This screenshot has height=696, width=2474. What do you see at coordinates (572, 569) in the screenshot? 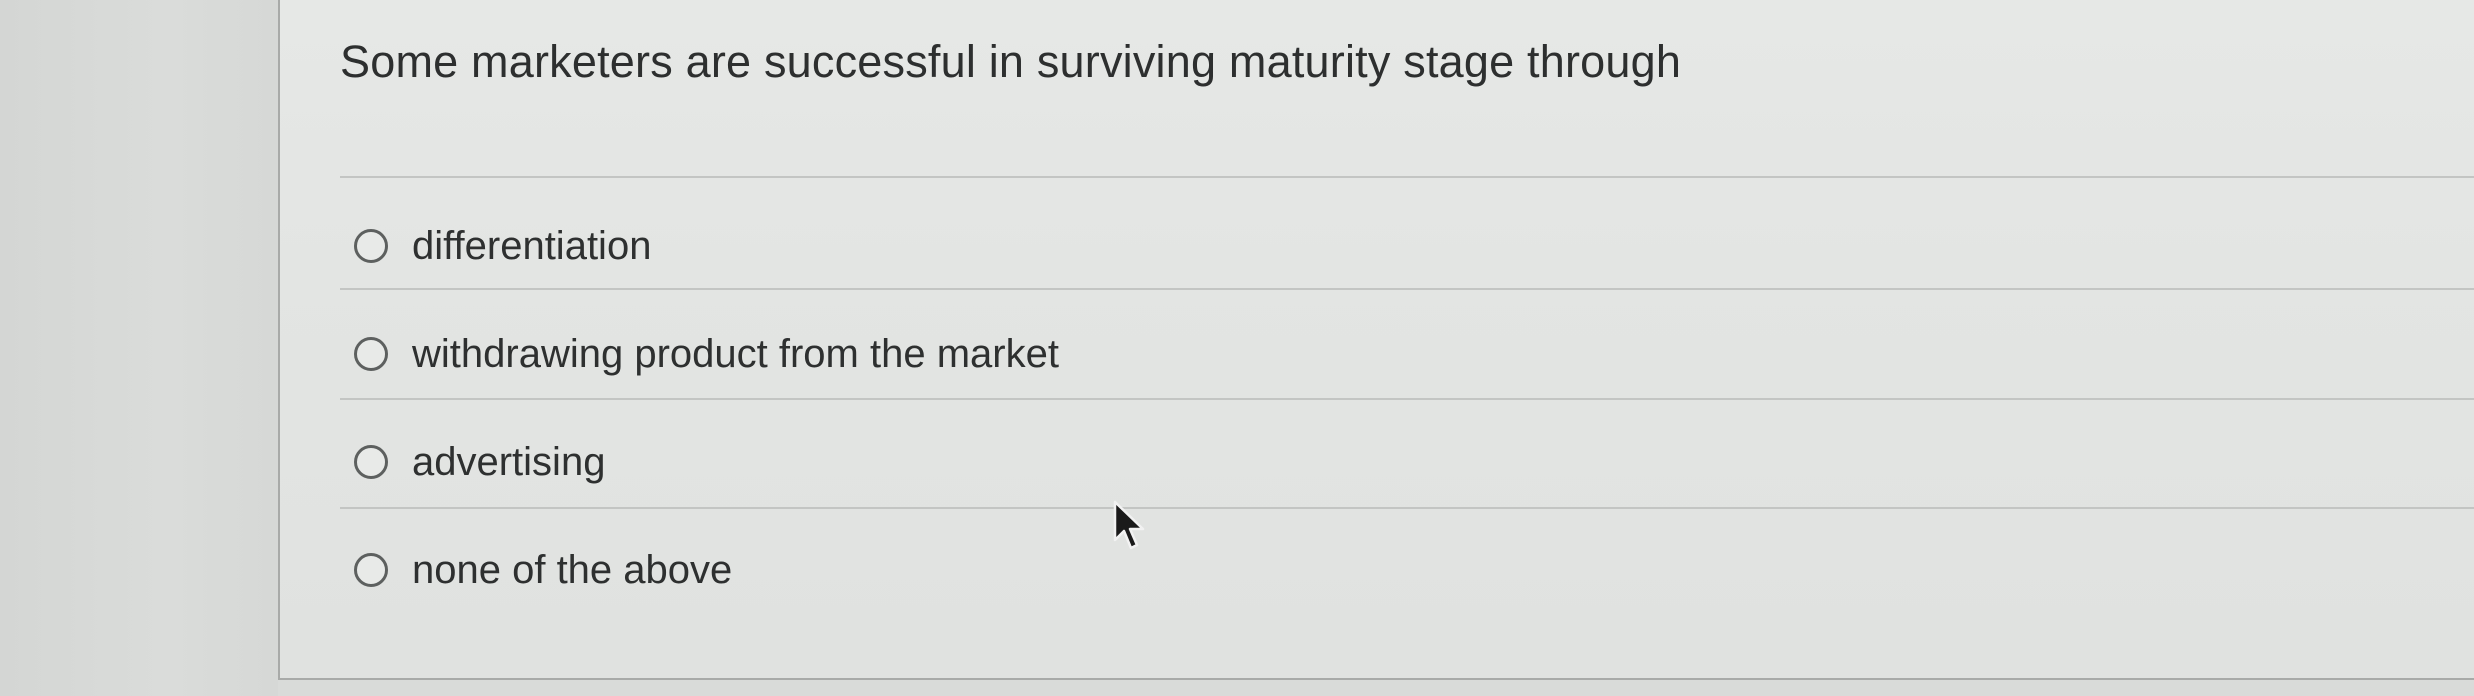
I see `option-label: none of the above` at bounding box center [572, 569].